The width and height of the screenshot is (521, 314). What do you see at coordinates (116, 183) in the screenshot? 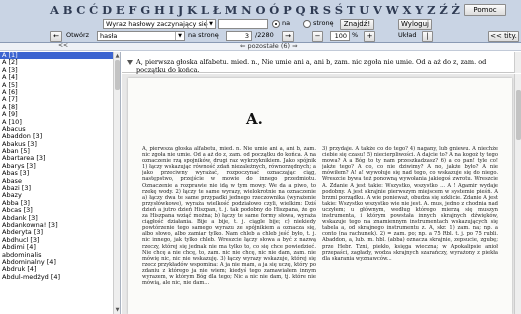
I see `entries-scrollbar: ▲ ▼` at bounding box center [116, 183].